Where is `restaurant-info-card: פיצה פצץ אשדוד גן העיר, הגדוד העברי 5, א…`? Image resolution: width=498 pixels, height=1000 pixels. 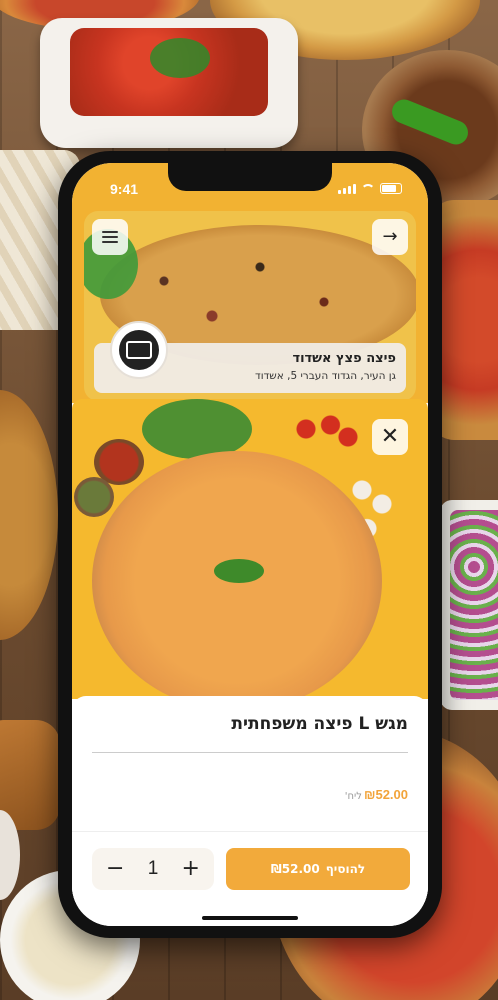 restaurant-info-card: פיצה פצץ אשדוד גן העיר, הגדוד העברי 5, א… is located at coordinates (250, 357).